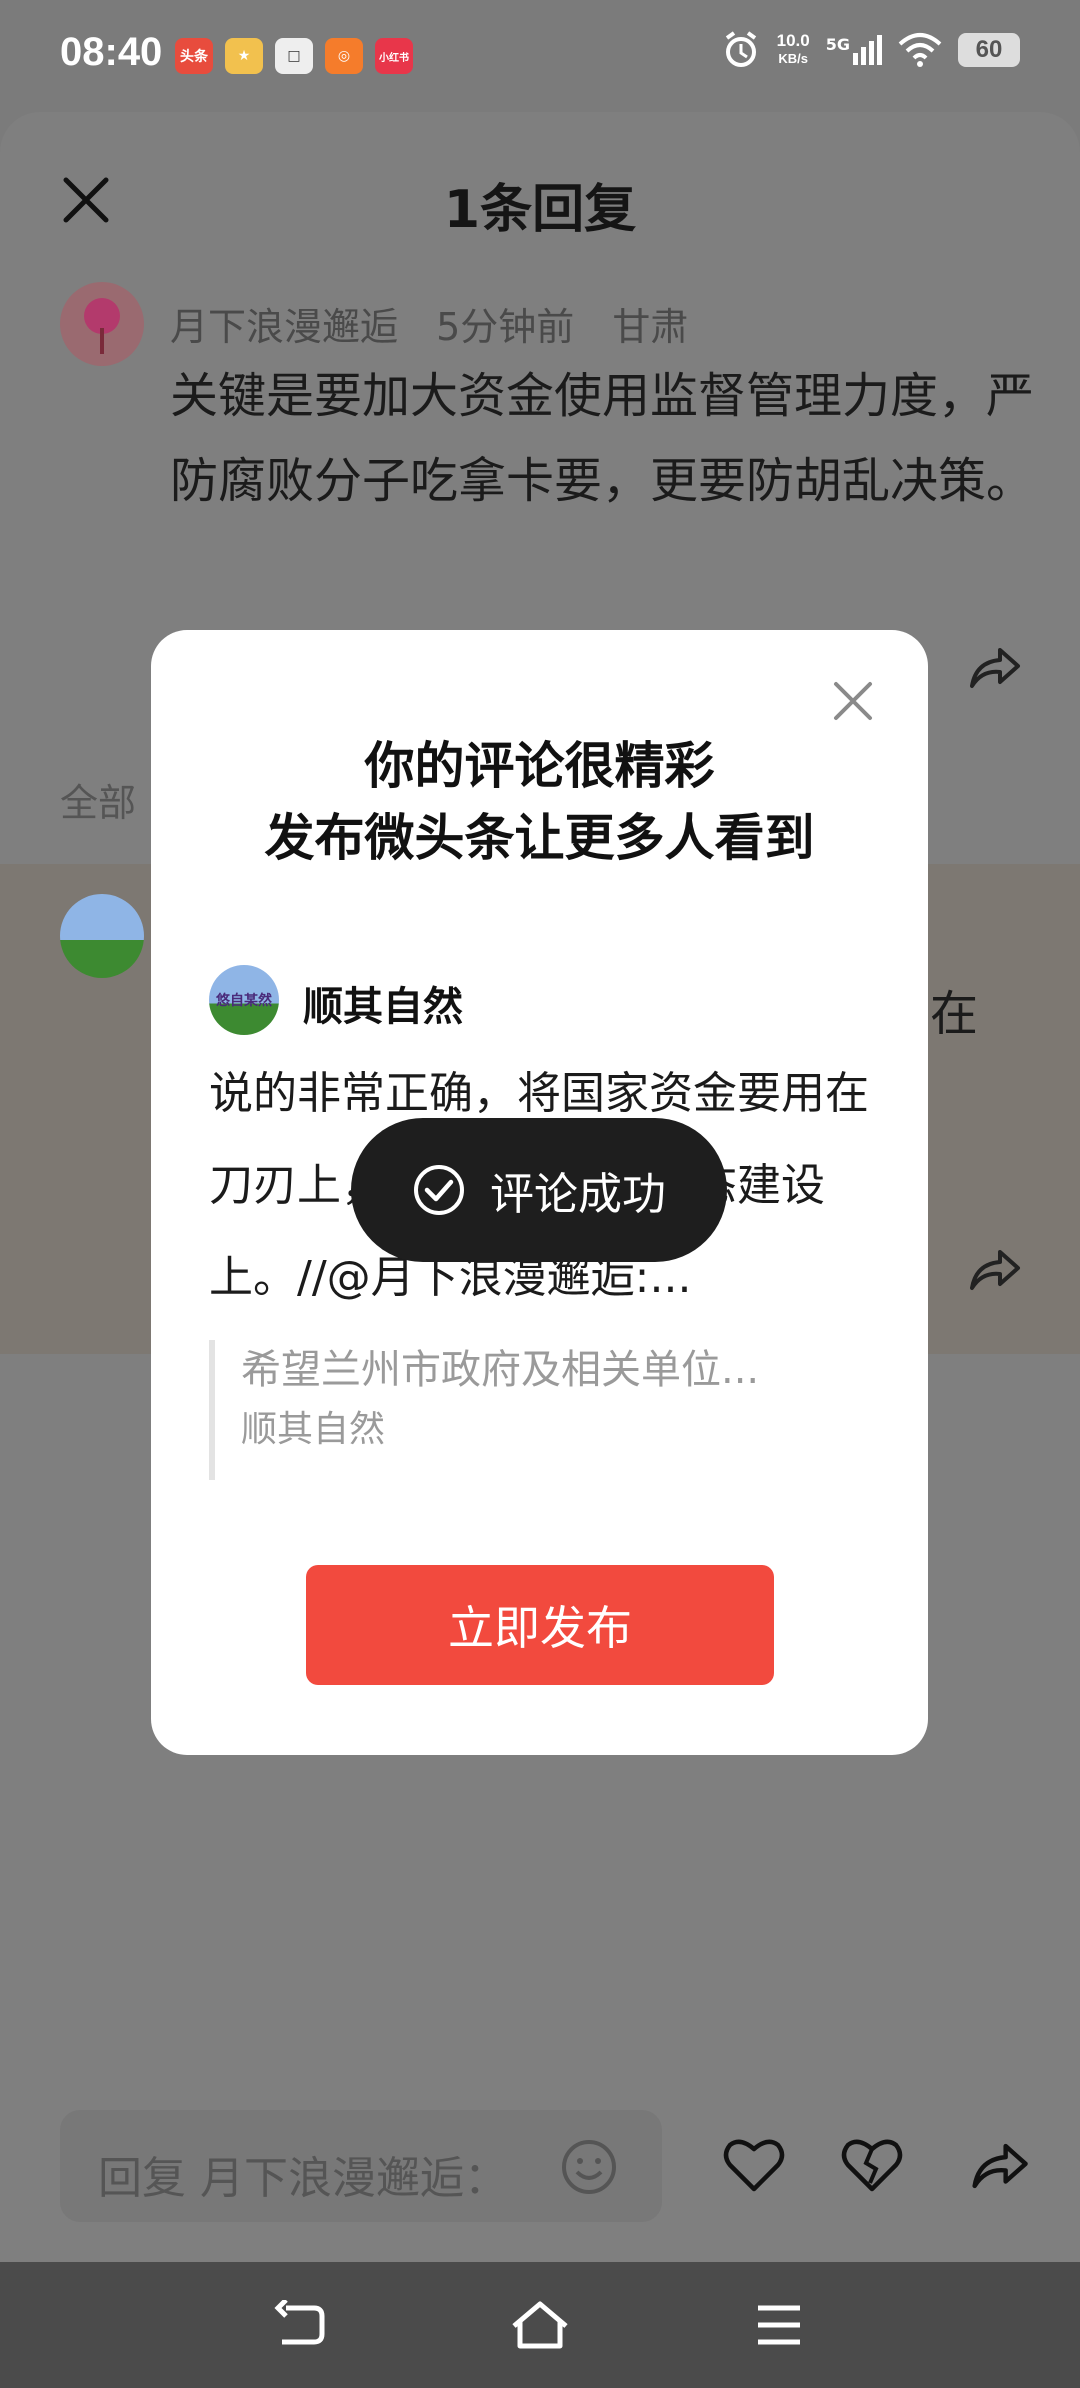 The height and width of the screenshot is (2388, 1080). Describe the element at coordinates (540, 210) in the screenshot. I see `sheet-title: 1条回复` at that location.